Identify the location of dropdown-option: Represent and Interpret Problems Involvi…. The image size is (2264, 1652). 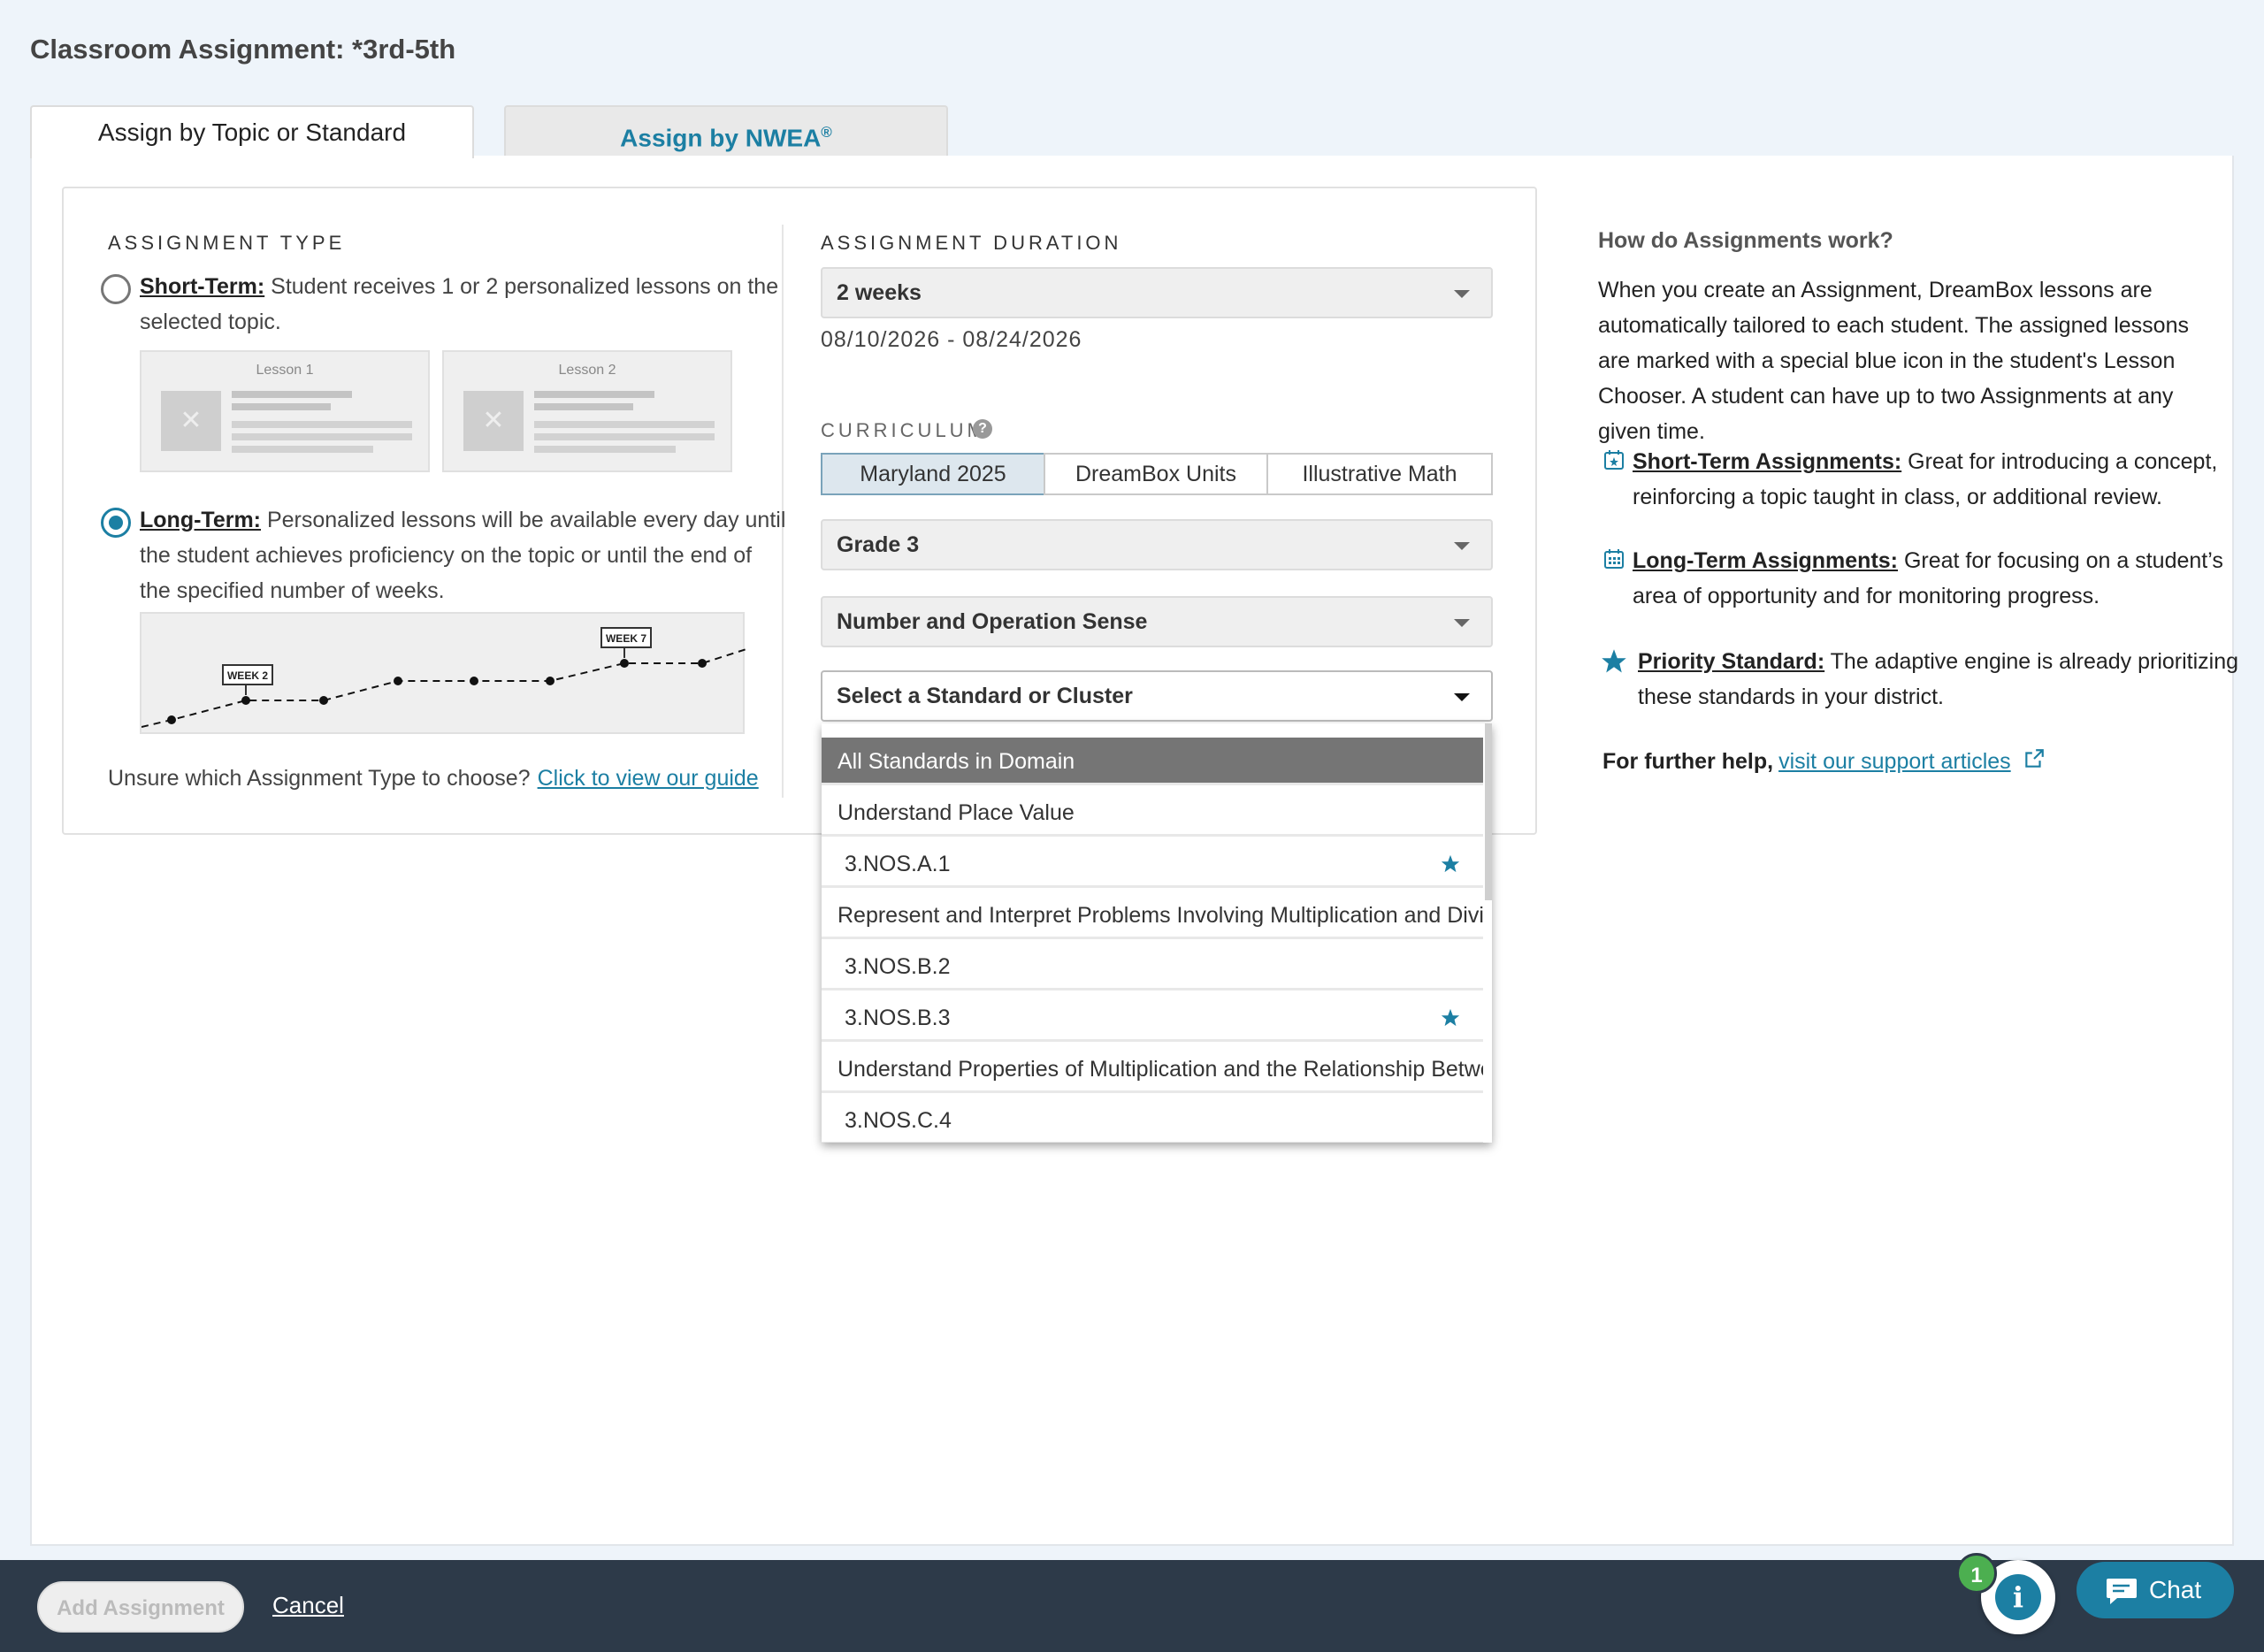
(1152, 915).